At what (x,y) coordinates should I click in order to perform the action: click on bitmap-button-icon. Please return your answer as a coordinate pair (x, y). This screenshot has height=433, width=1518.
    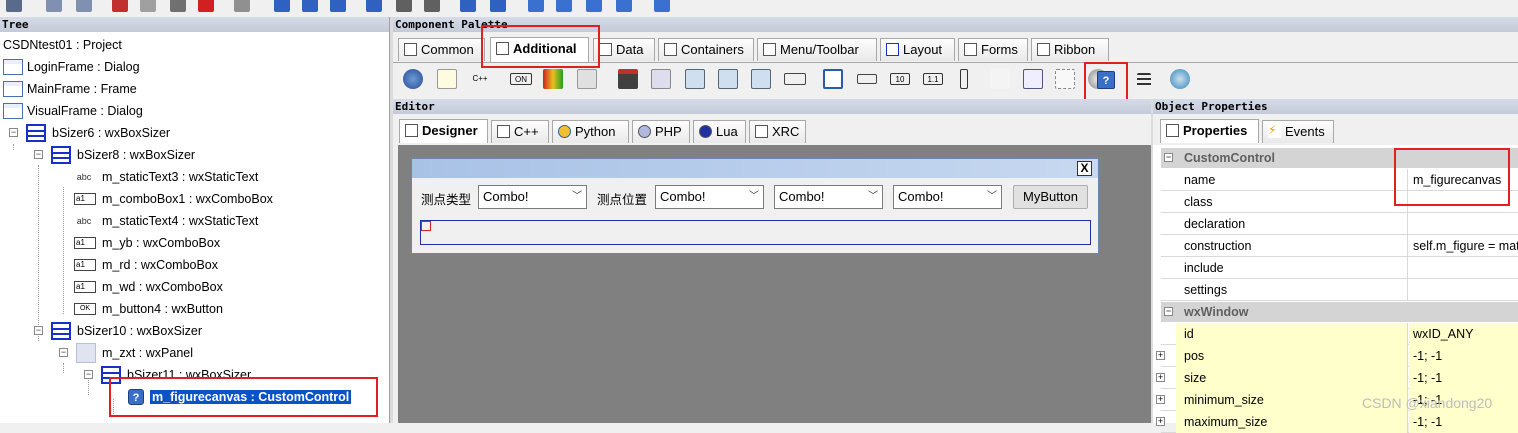
    Looking at the image, I should click on (553, 79).